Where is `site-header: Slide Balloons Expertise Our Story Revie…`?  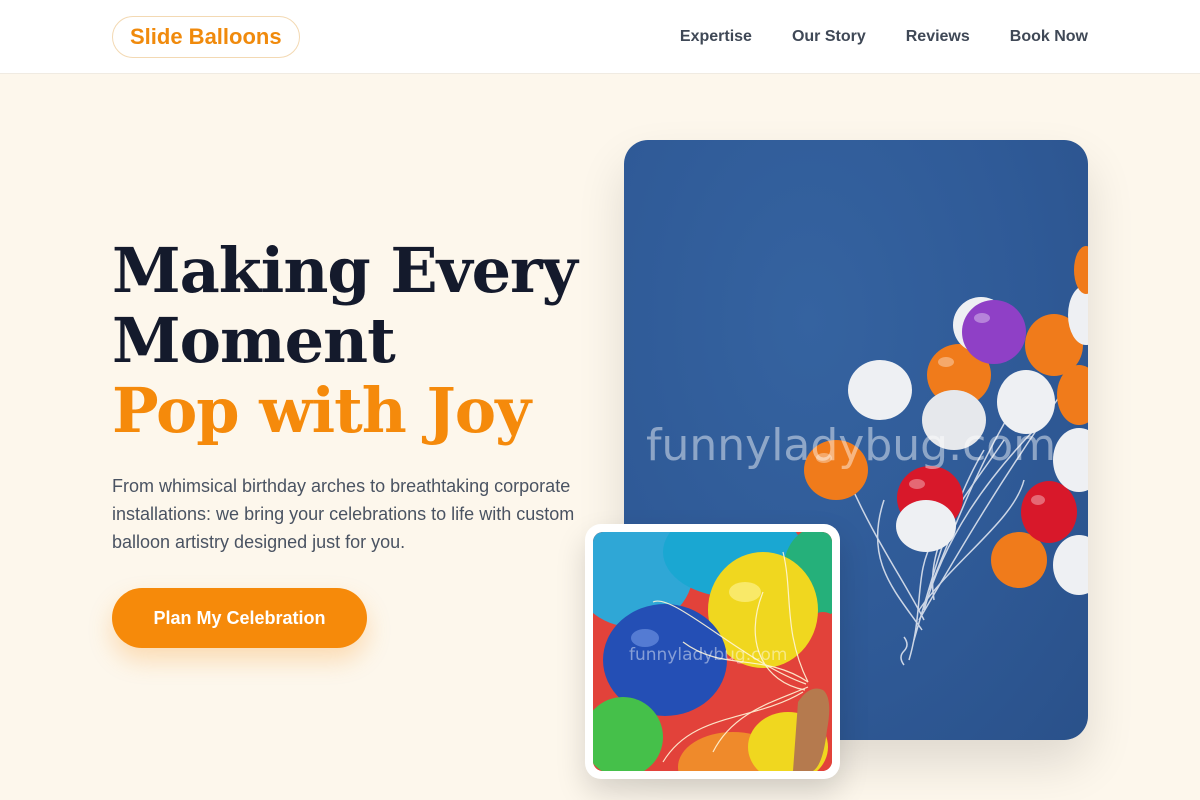
site-header: Slide Balloons Expertise Our Story Revie… is located at coordinates (600, 37).